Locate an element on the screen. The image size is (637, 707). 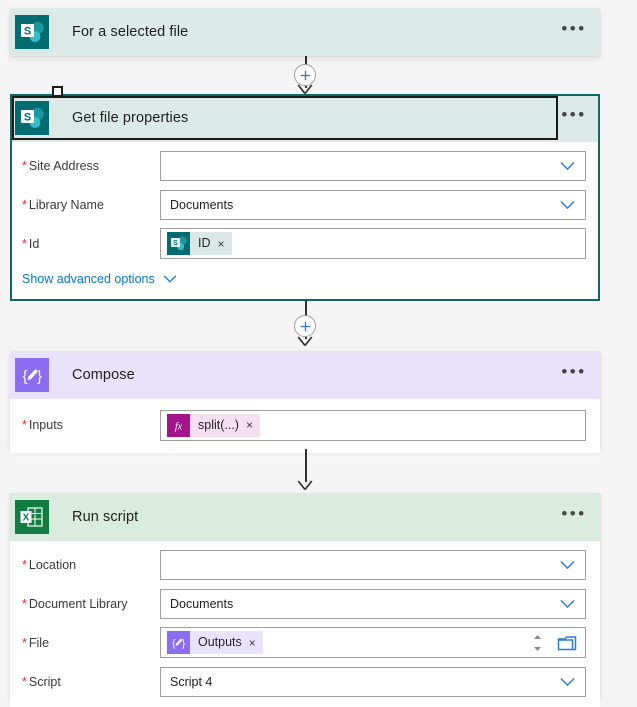
field-row-location: * Location is located at coordinates (305, 564).